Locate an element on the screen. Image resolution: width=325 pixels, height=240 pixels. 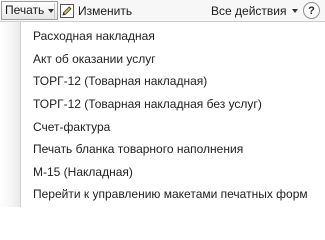
help-icon: ? is located at coordinates (311, 10).